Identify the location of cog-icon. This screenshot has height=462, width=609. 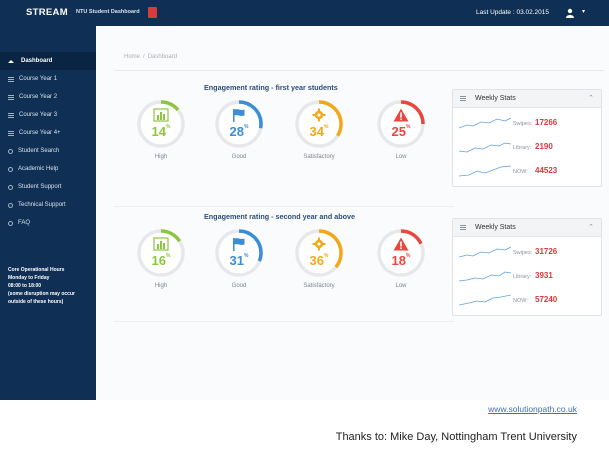
(319, 244).